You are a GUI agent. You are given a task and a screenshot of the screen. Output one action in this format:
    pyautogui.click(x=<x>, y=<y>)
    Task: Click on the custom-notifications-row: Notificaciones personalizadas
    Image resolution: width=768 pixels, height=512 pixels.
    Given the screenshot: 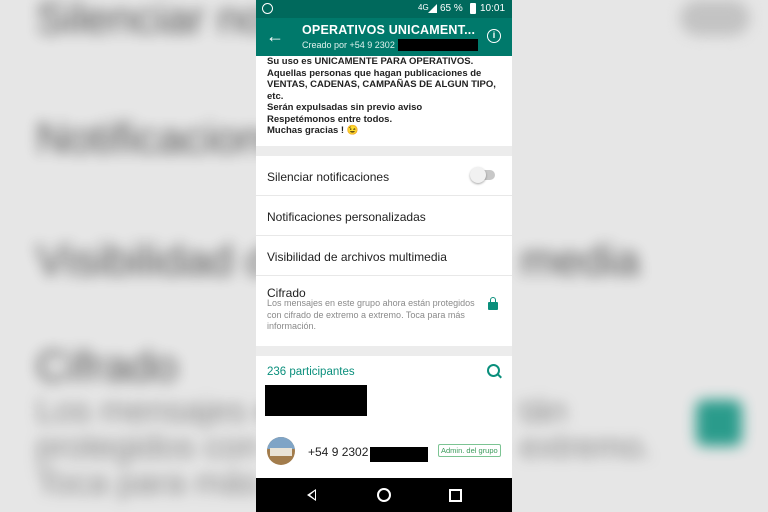 What is the action you would take?
    pyautogui.click(x=384, y=216)
    